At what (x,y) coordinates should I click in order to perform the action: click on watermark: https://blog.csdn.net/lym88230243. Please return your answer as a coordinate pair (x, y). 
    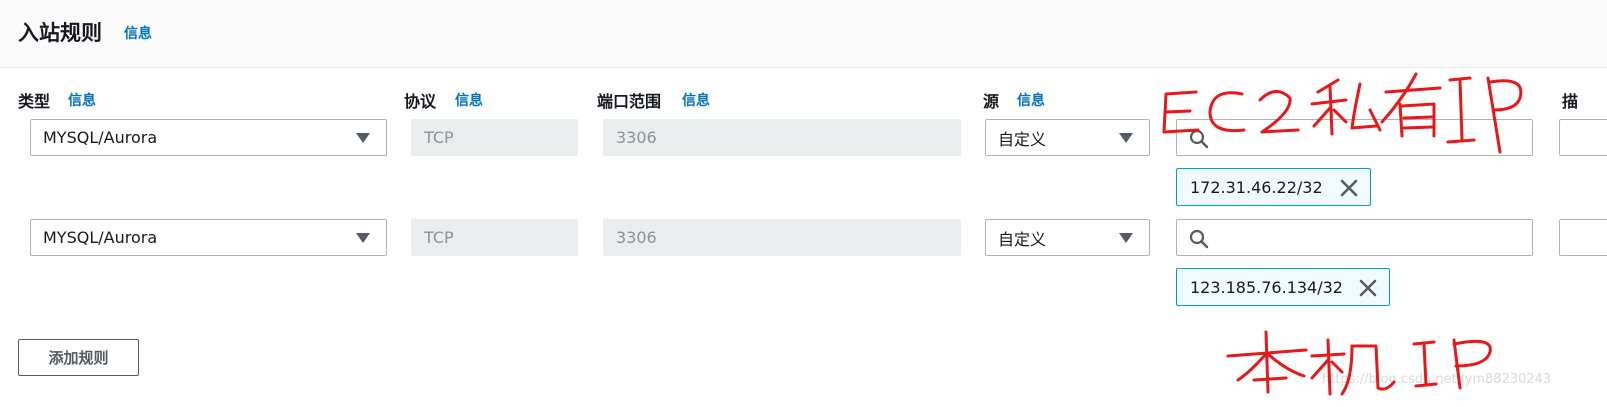
    Looking at the image, I should click on (1437, 379).